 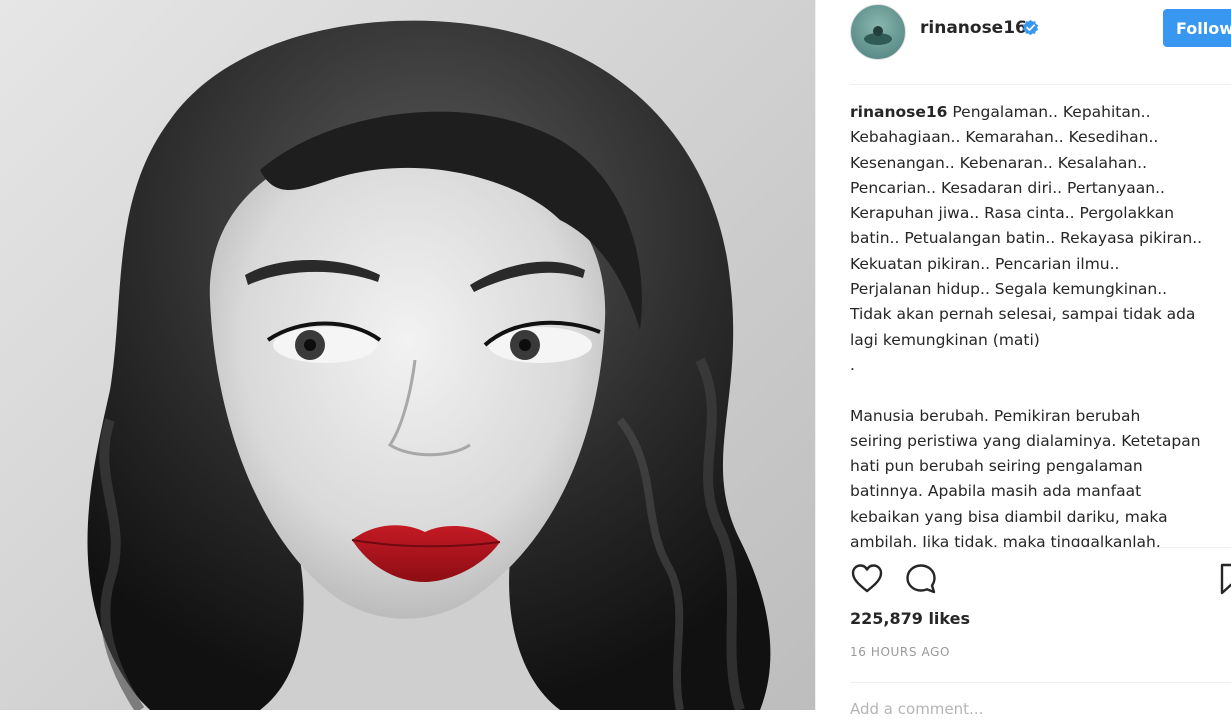 What do you see at coordinates (900, 652) in the screenshot?
I see `post-timestamp: 16 HOURS AGO` at bounding box center [900, 652].